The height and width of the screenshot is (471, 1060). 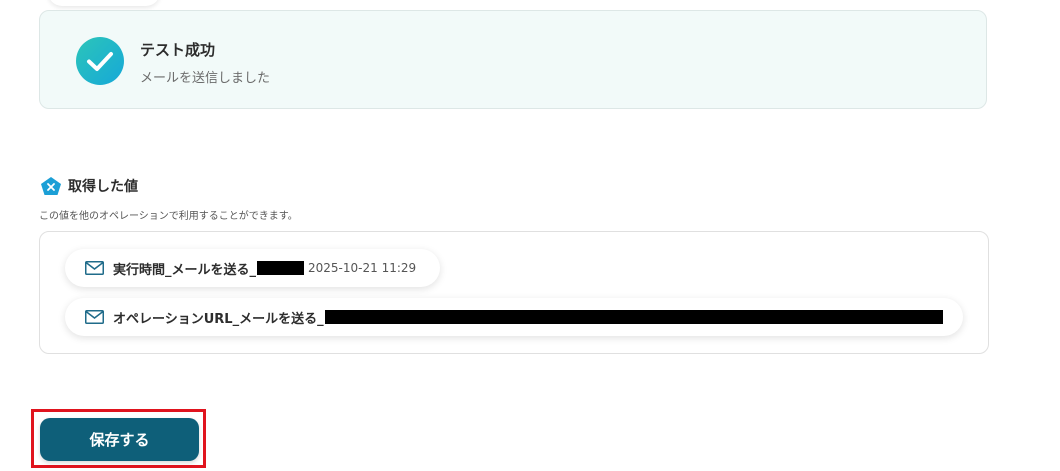 I want to click on success-title: テスト成功, so click(x=178, y=50).